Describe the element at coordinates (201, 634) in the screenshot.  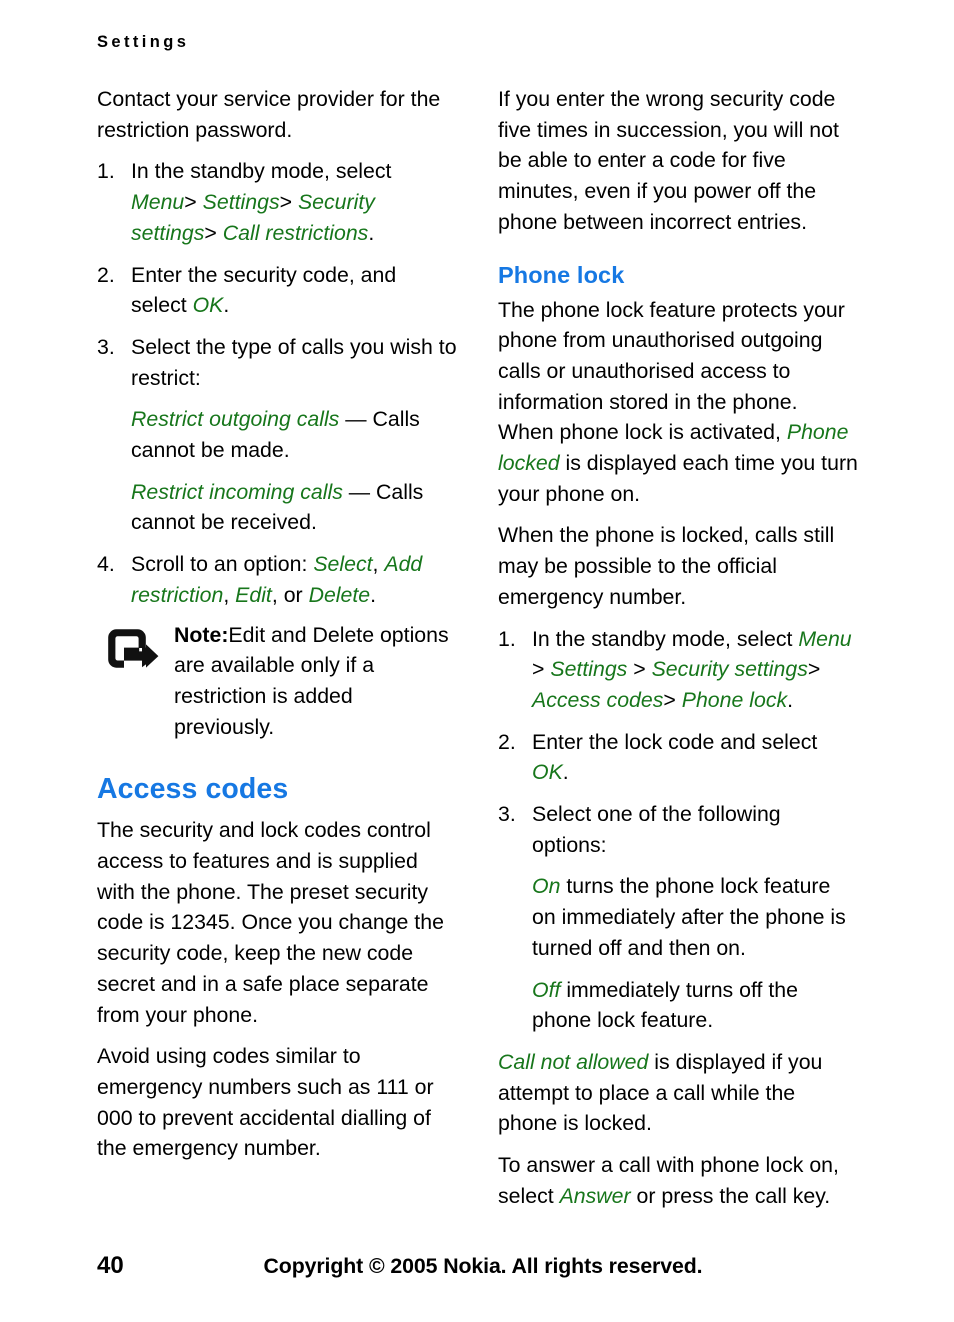
I see `note-label: Note:` at that location.